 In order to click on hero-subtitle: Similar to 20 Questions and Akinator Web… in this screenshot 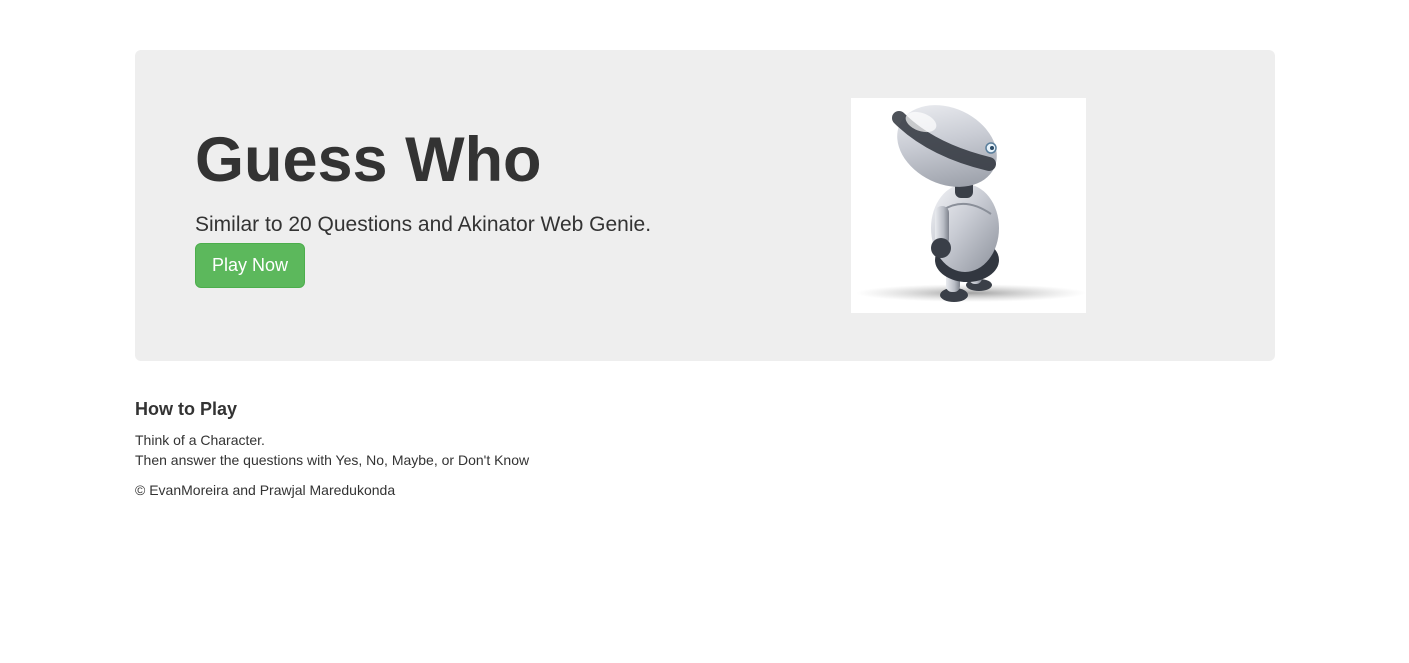, I will do `click(423, 224)`.